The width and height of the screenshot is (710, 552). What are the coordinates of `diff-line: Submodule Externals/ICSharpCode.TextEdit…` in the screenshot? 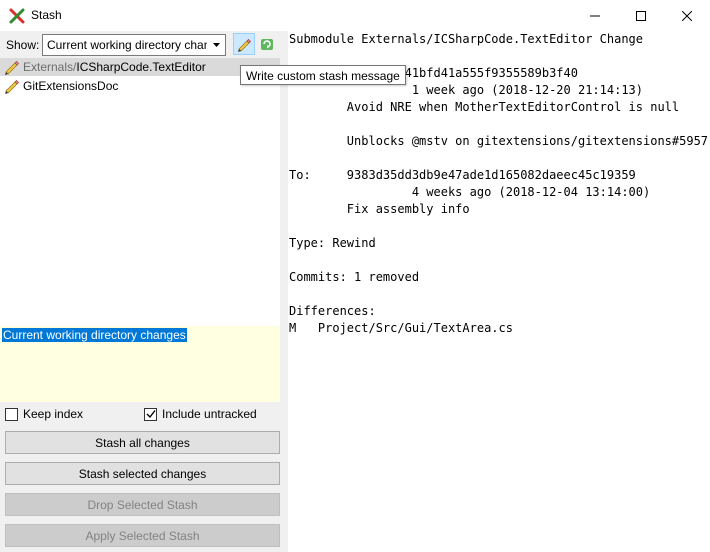 It's located at (466, 39).